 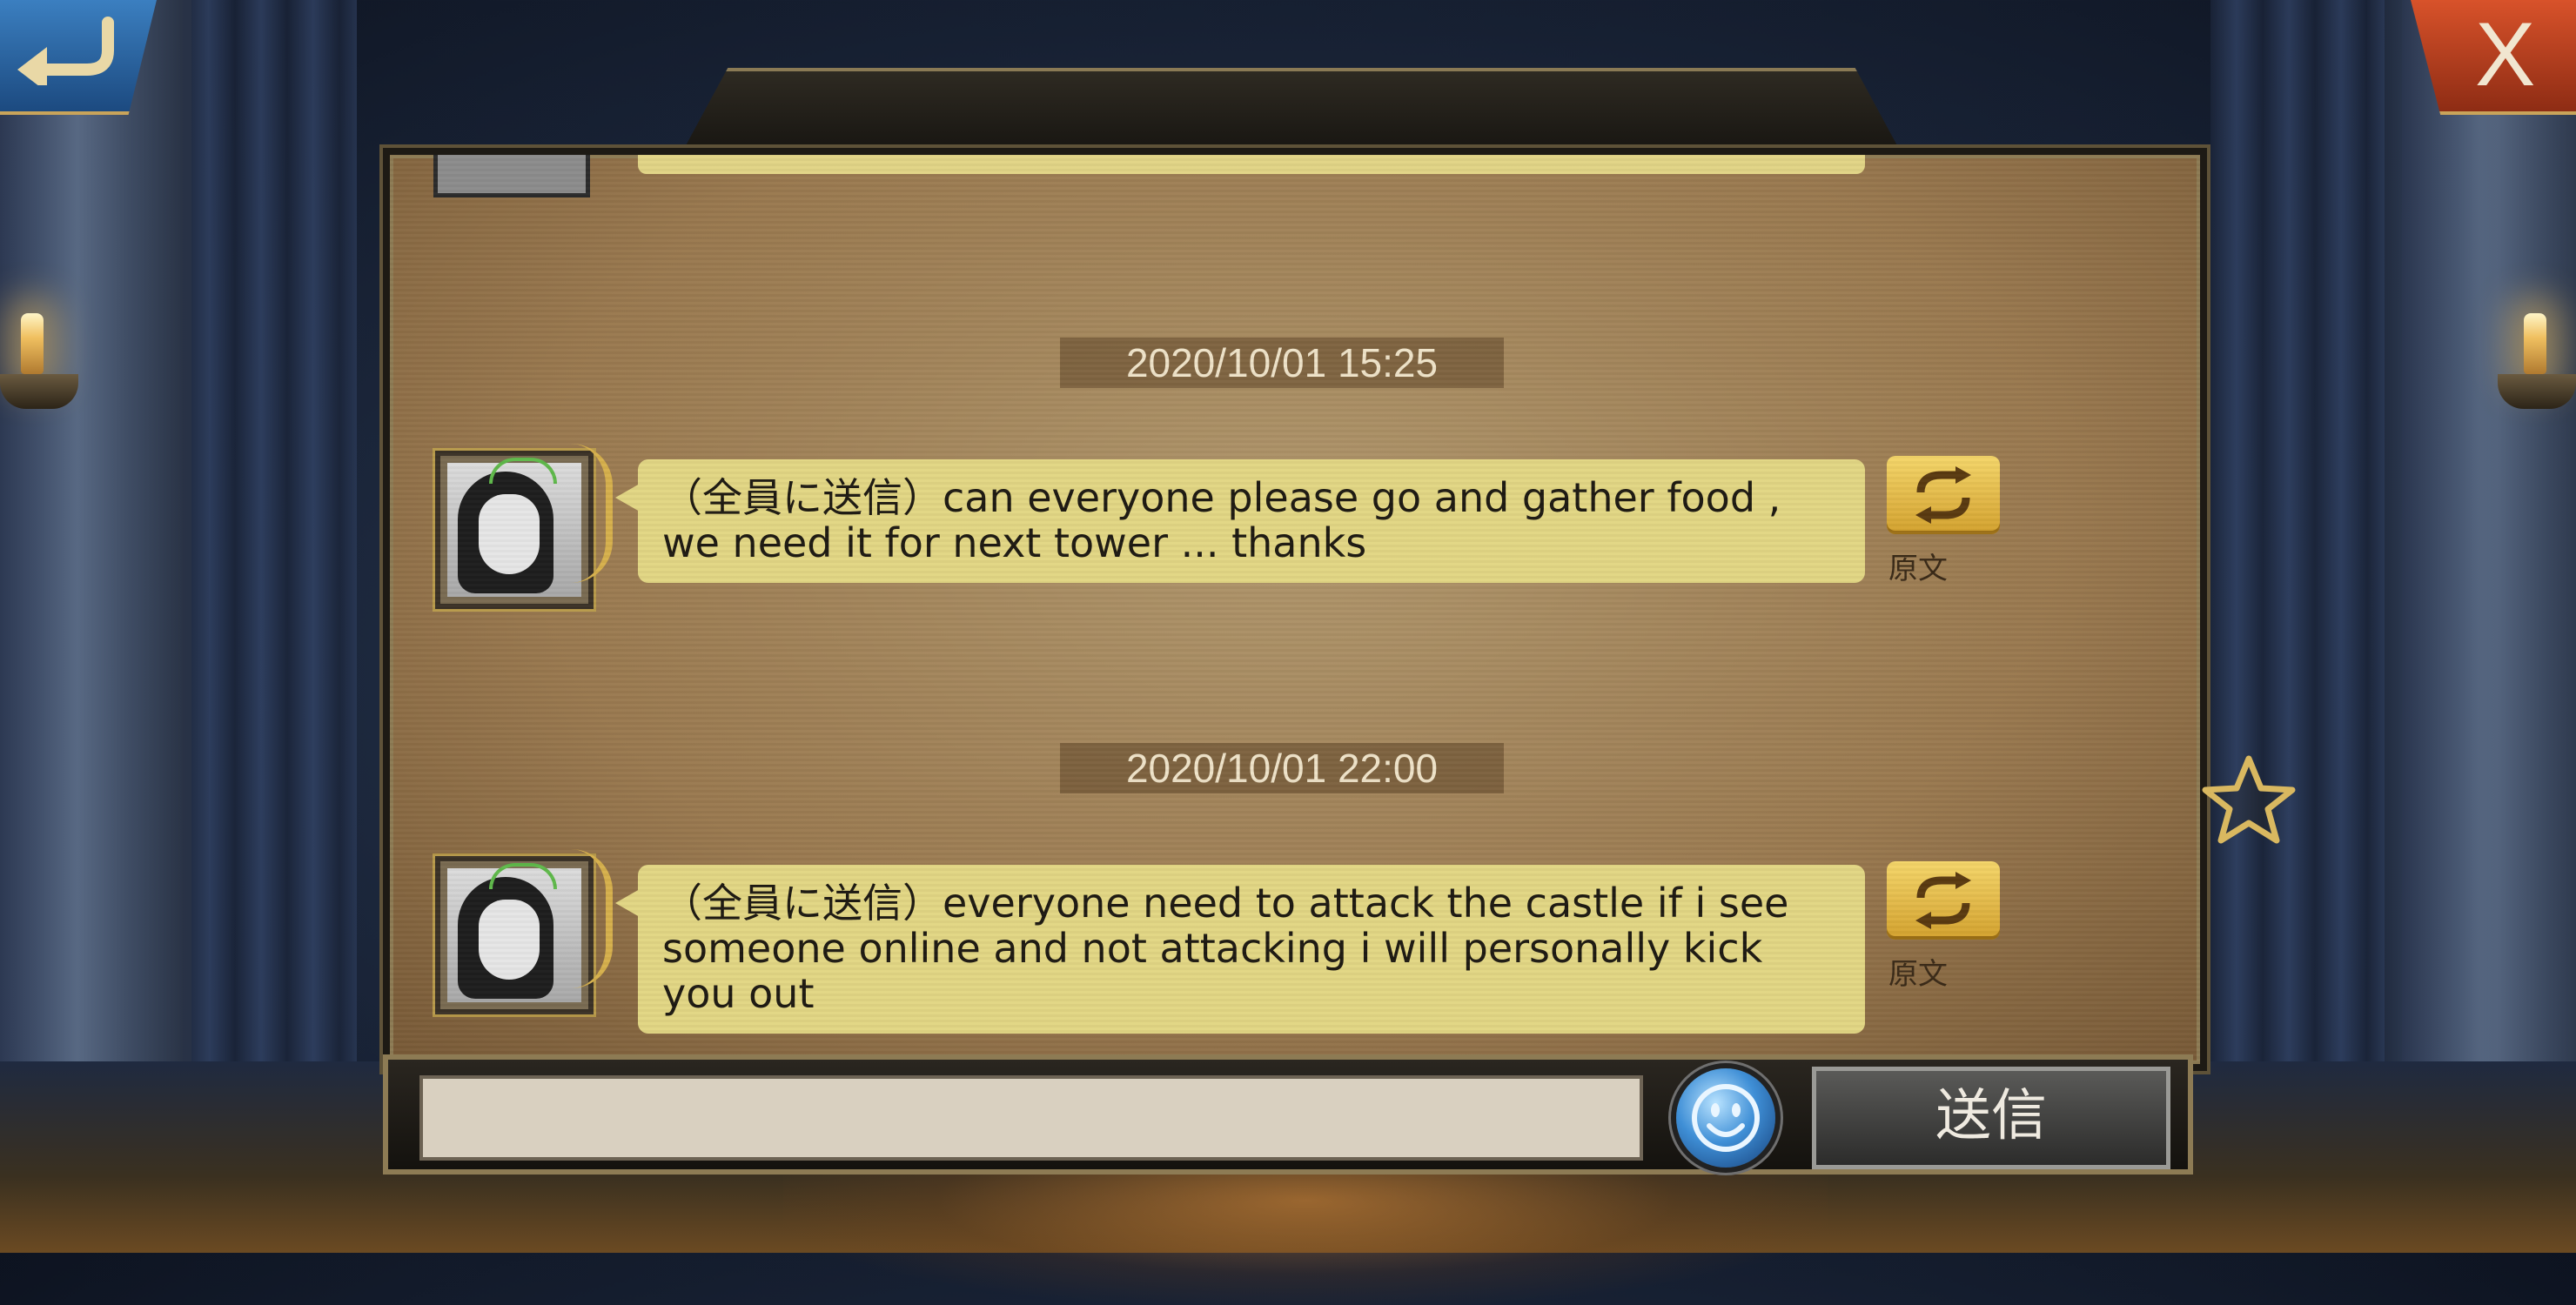 I want to click on sconce-left, so click(x=39, y=391).